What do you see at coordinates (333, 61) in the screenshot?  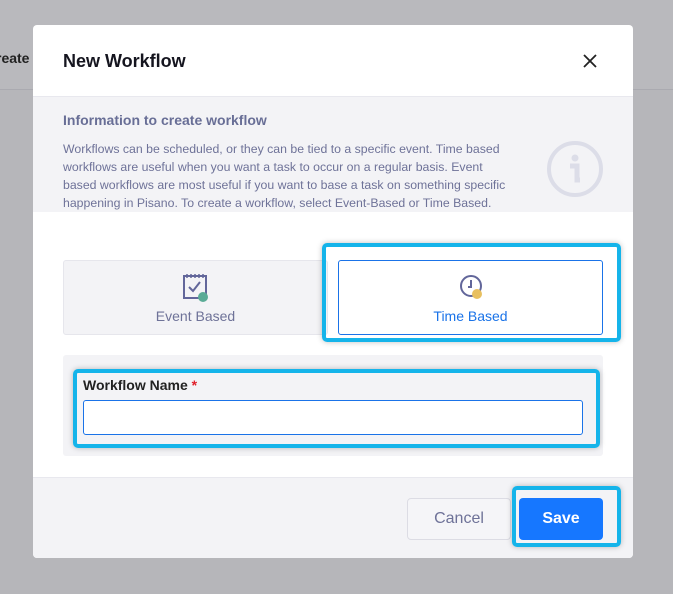 I see `modal-header: New Workflow` at bounding box center [333, 61].